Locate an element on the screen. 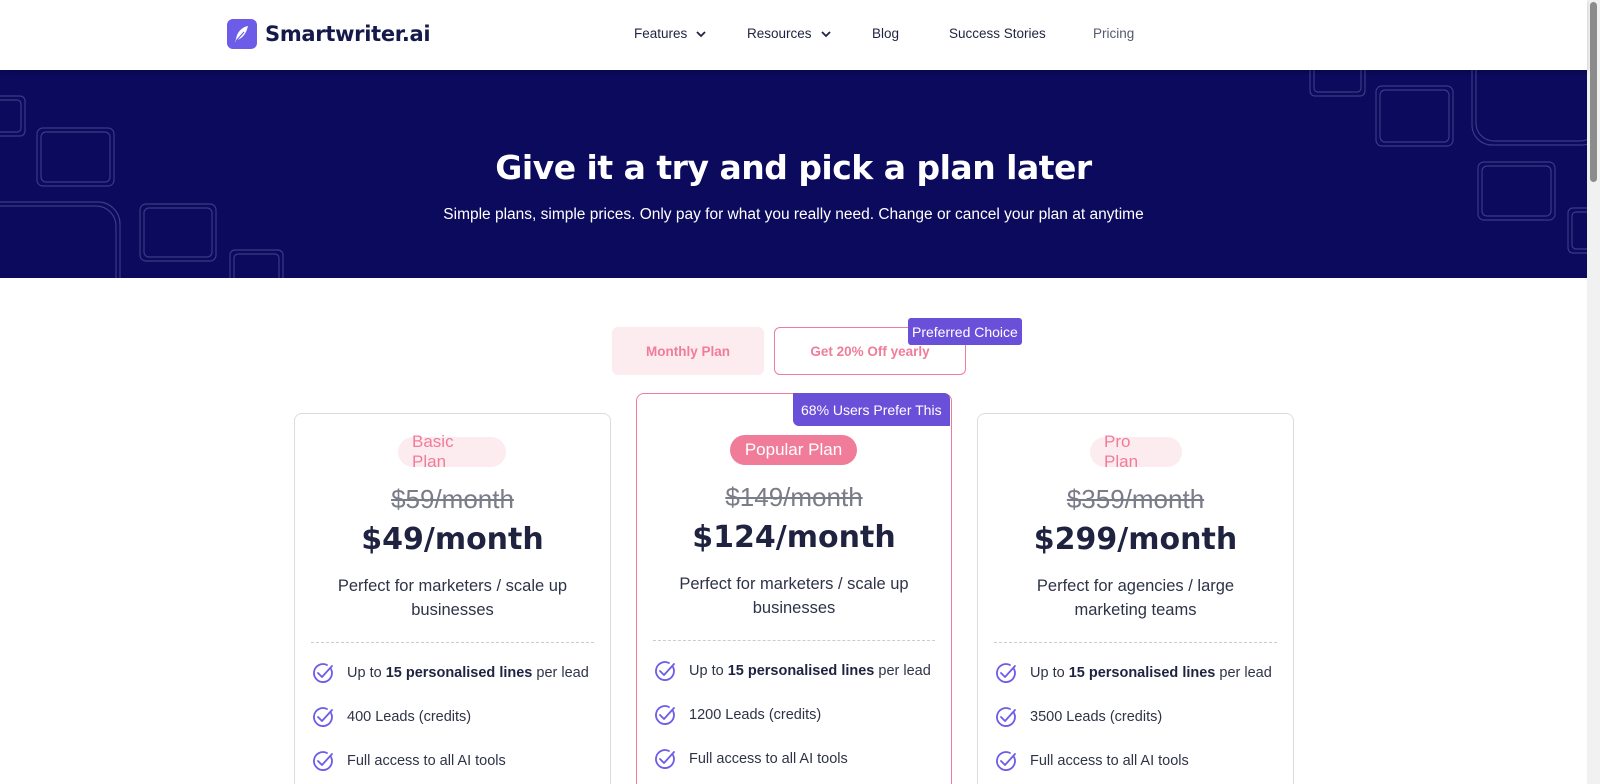 Image resolution: width=1600 pixels, height=784 pixels. plan-name-pill: Pro Plan is located at coordinates (1136, 451).